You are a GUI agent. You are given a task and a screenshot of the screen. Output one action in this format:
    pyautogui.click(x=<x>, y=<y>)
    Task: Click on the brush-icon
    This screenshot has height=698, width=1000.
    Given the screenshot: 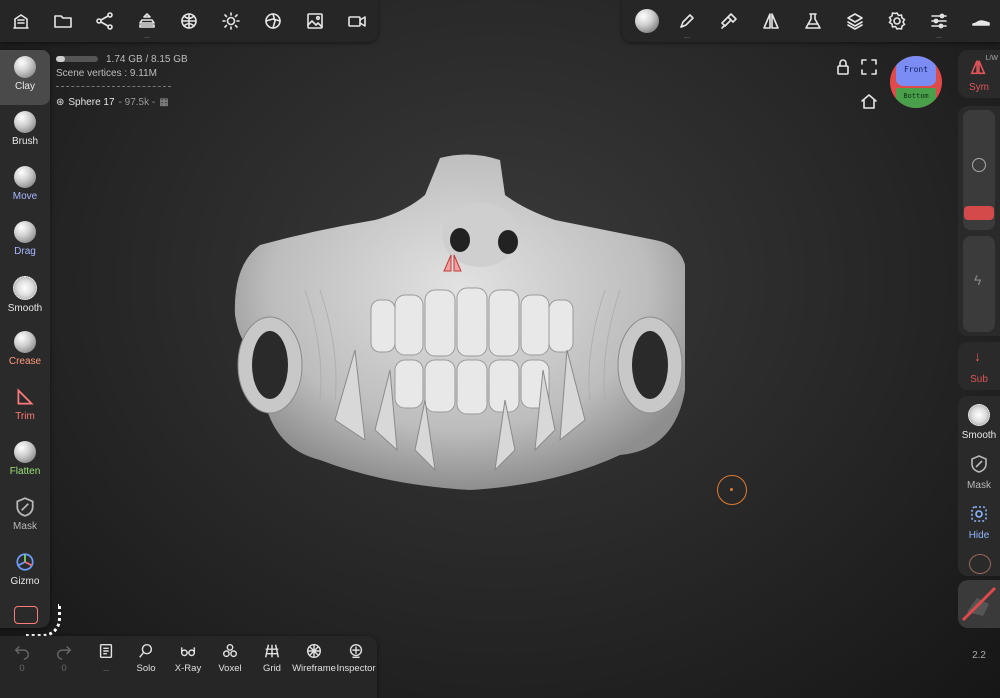 What is the action you would take?
    pyautogui.click(x=25, y=122)
    